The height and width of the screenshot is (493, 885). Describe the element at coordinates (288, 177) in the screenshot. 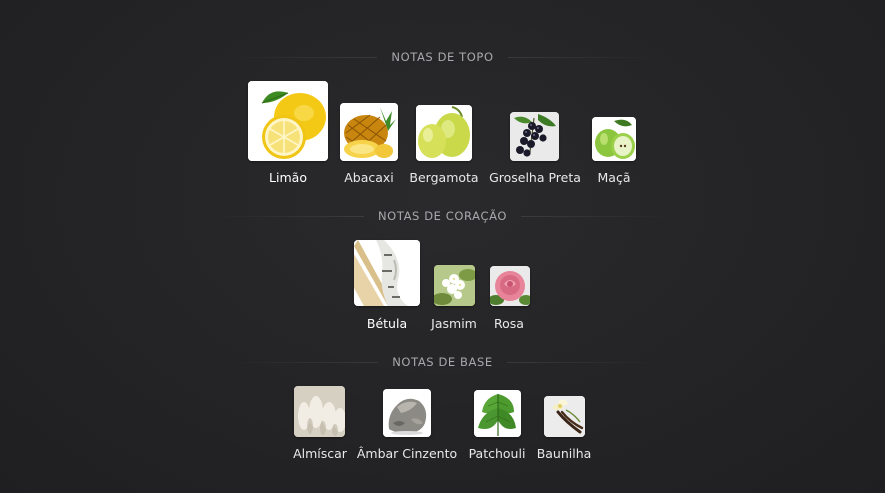

I see `note-label: Limão` at that location.